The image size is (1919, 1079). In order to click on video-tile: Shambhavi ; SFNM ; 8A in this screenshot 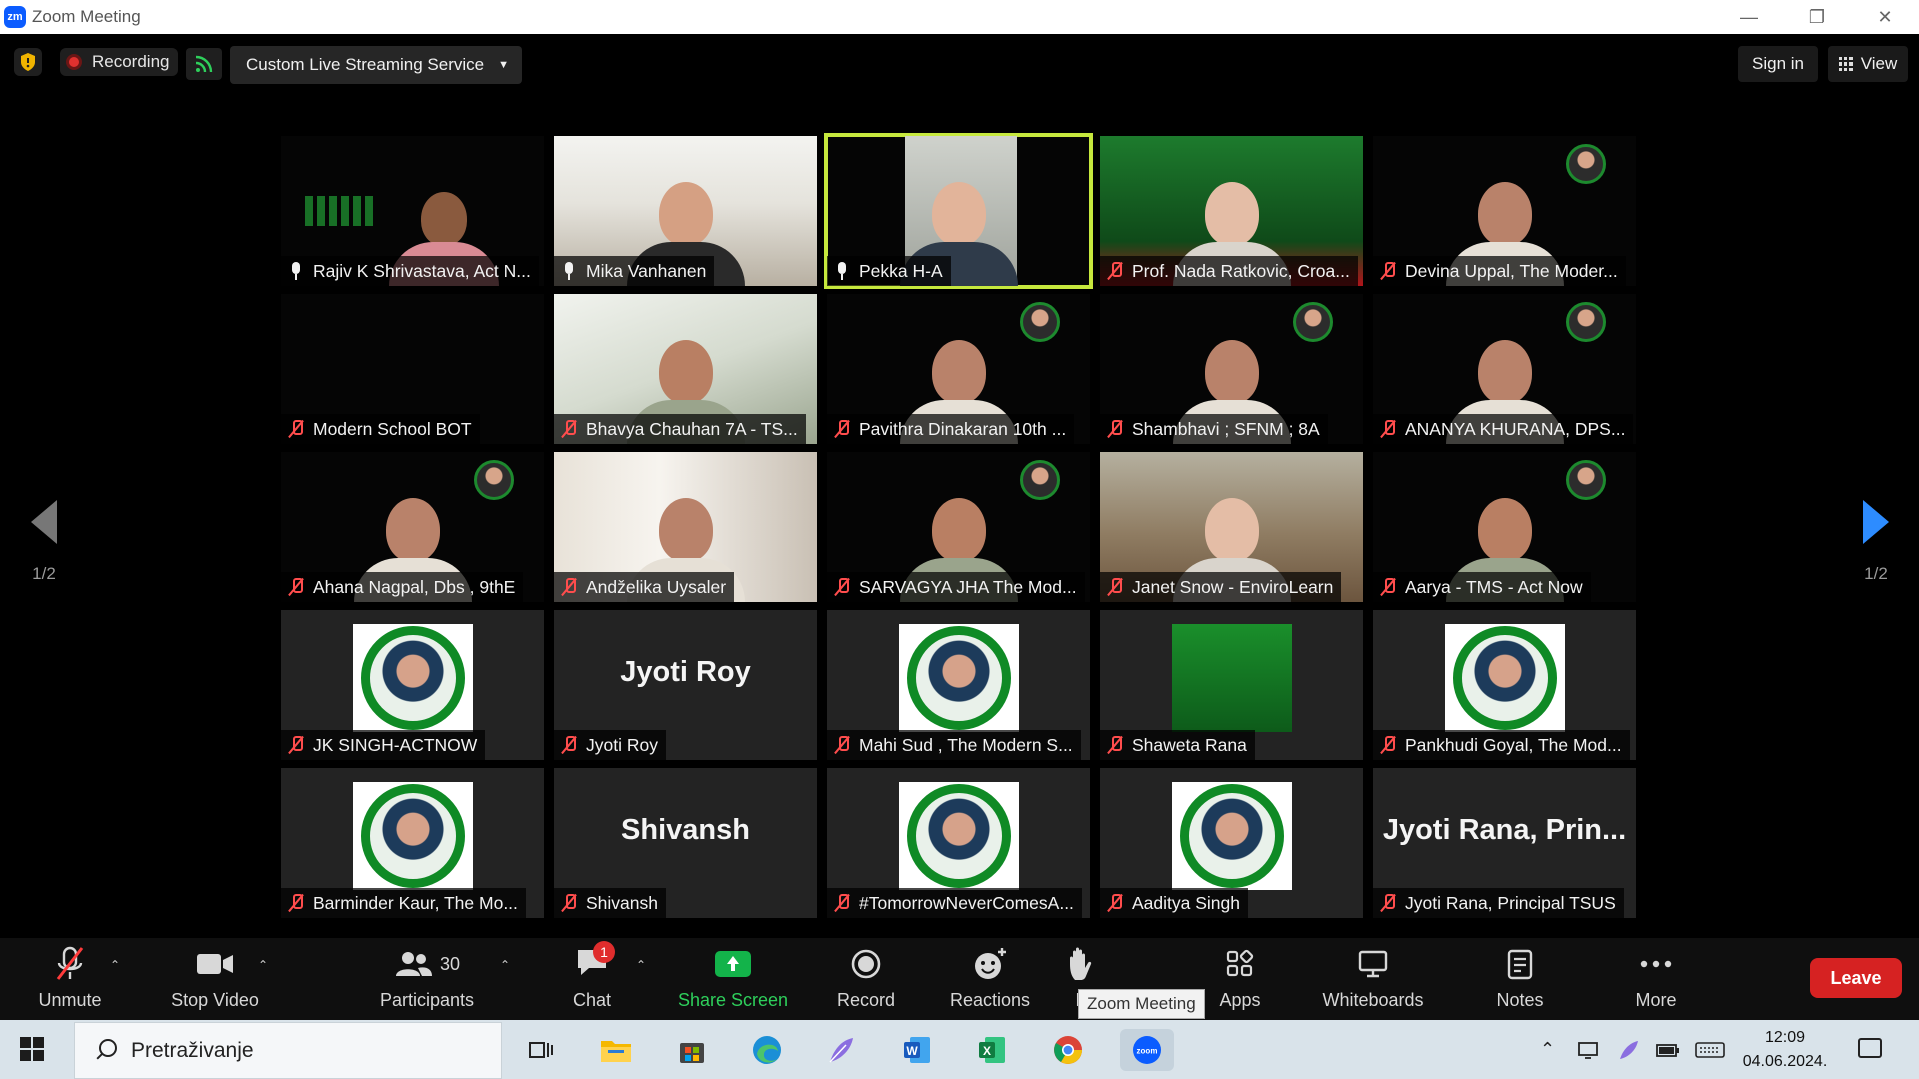, I will do `click(1231, 369)`.